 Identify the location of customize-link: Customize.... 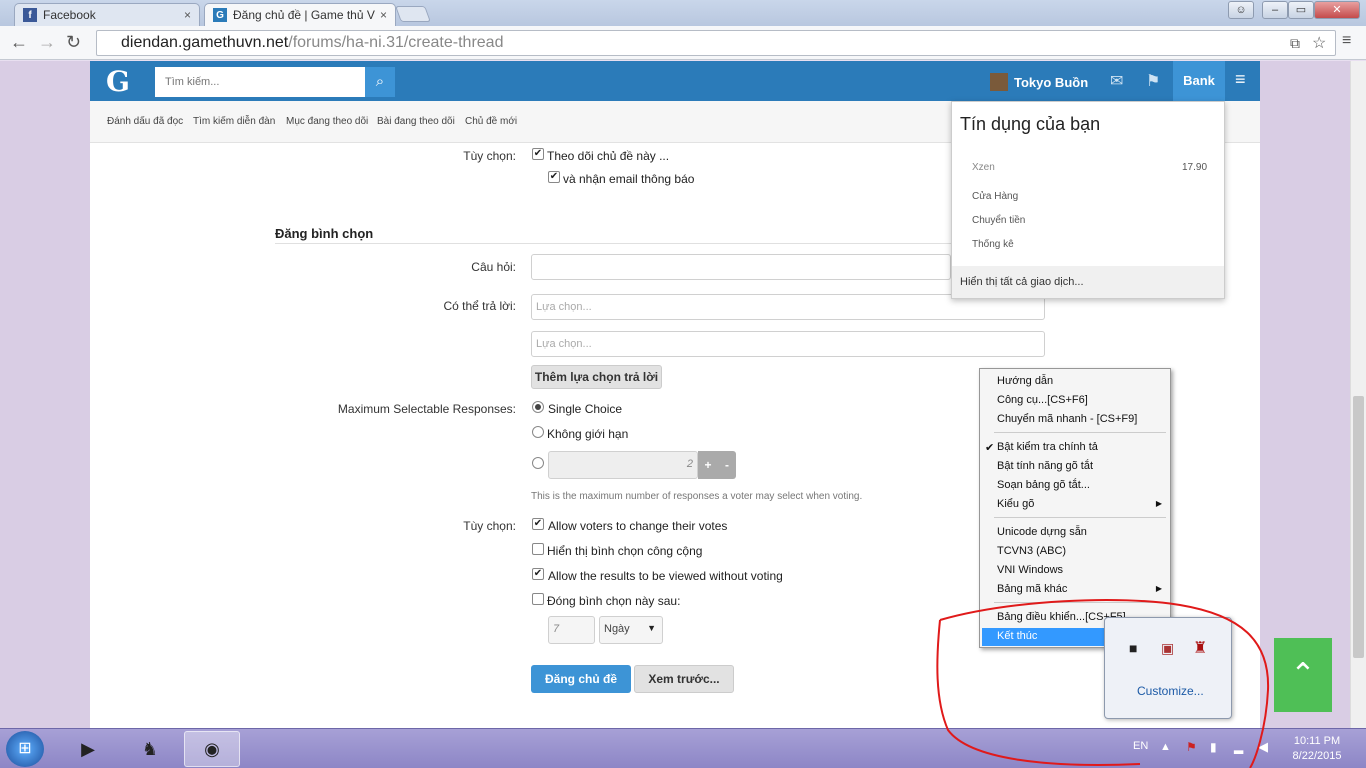
(1170, 691).